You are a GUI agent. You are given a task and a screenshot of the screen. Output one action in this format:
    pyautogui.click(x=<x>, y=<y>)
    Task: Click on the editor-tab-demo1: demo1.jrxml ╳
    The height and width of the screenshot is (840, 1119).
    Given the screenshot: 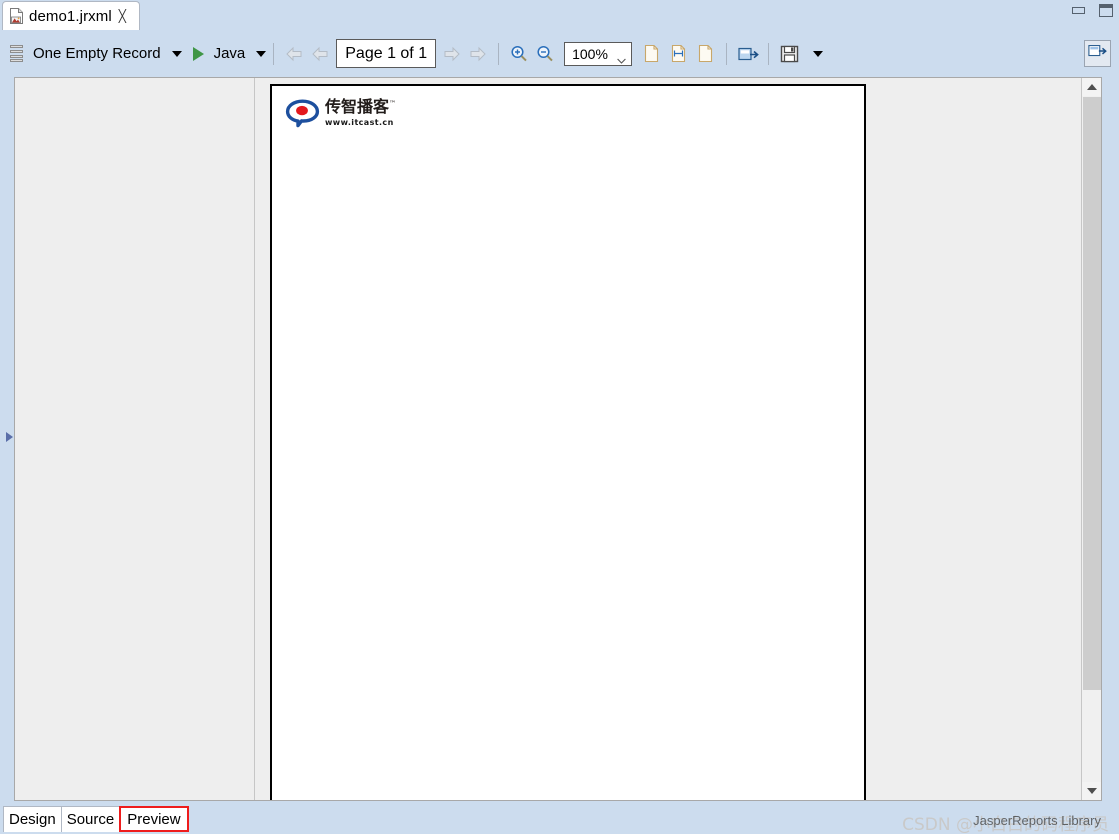 What is the action you would take?
    pyautogui.click(x=71, y=15)
    